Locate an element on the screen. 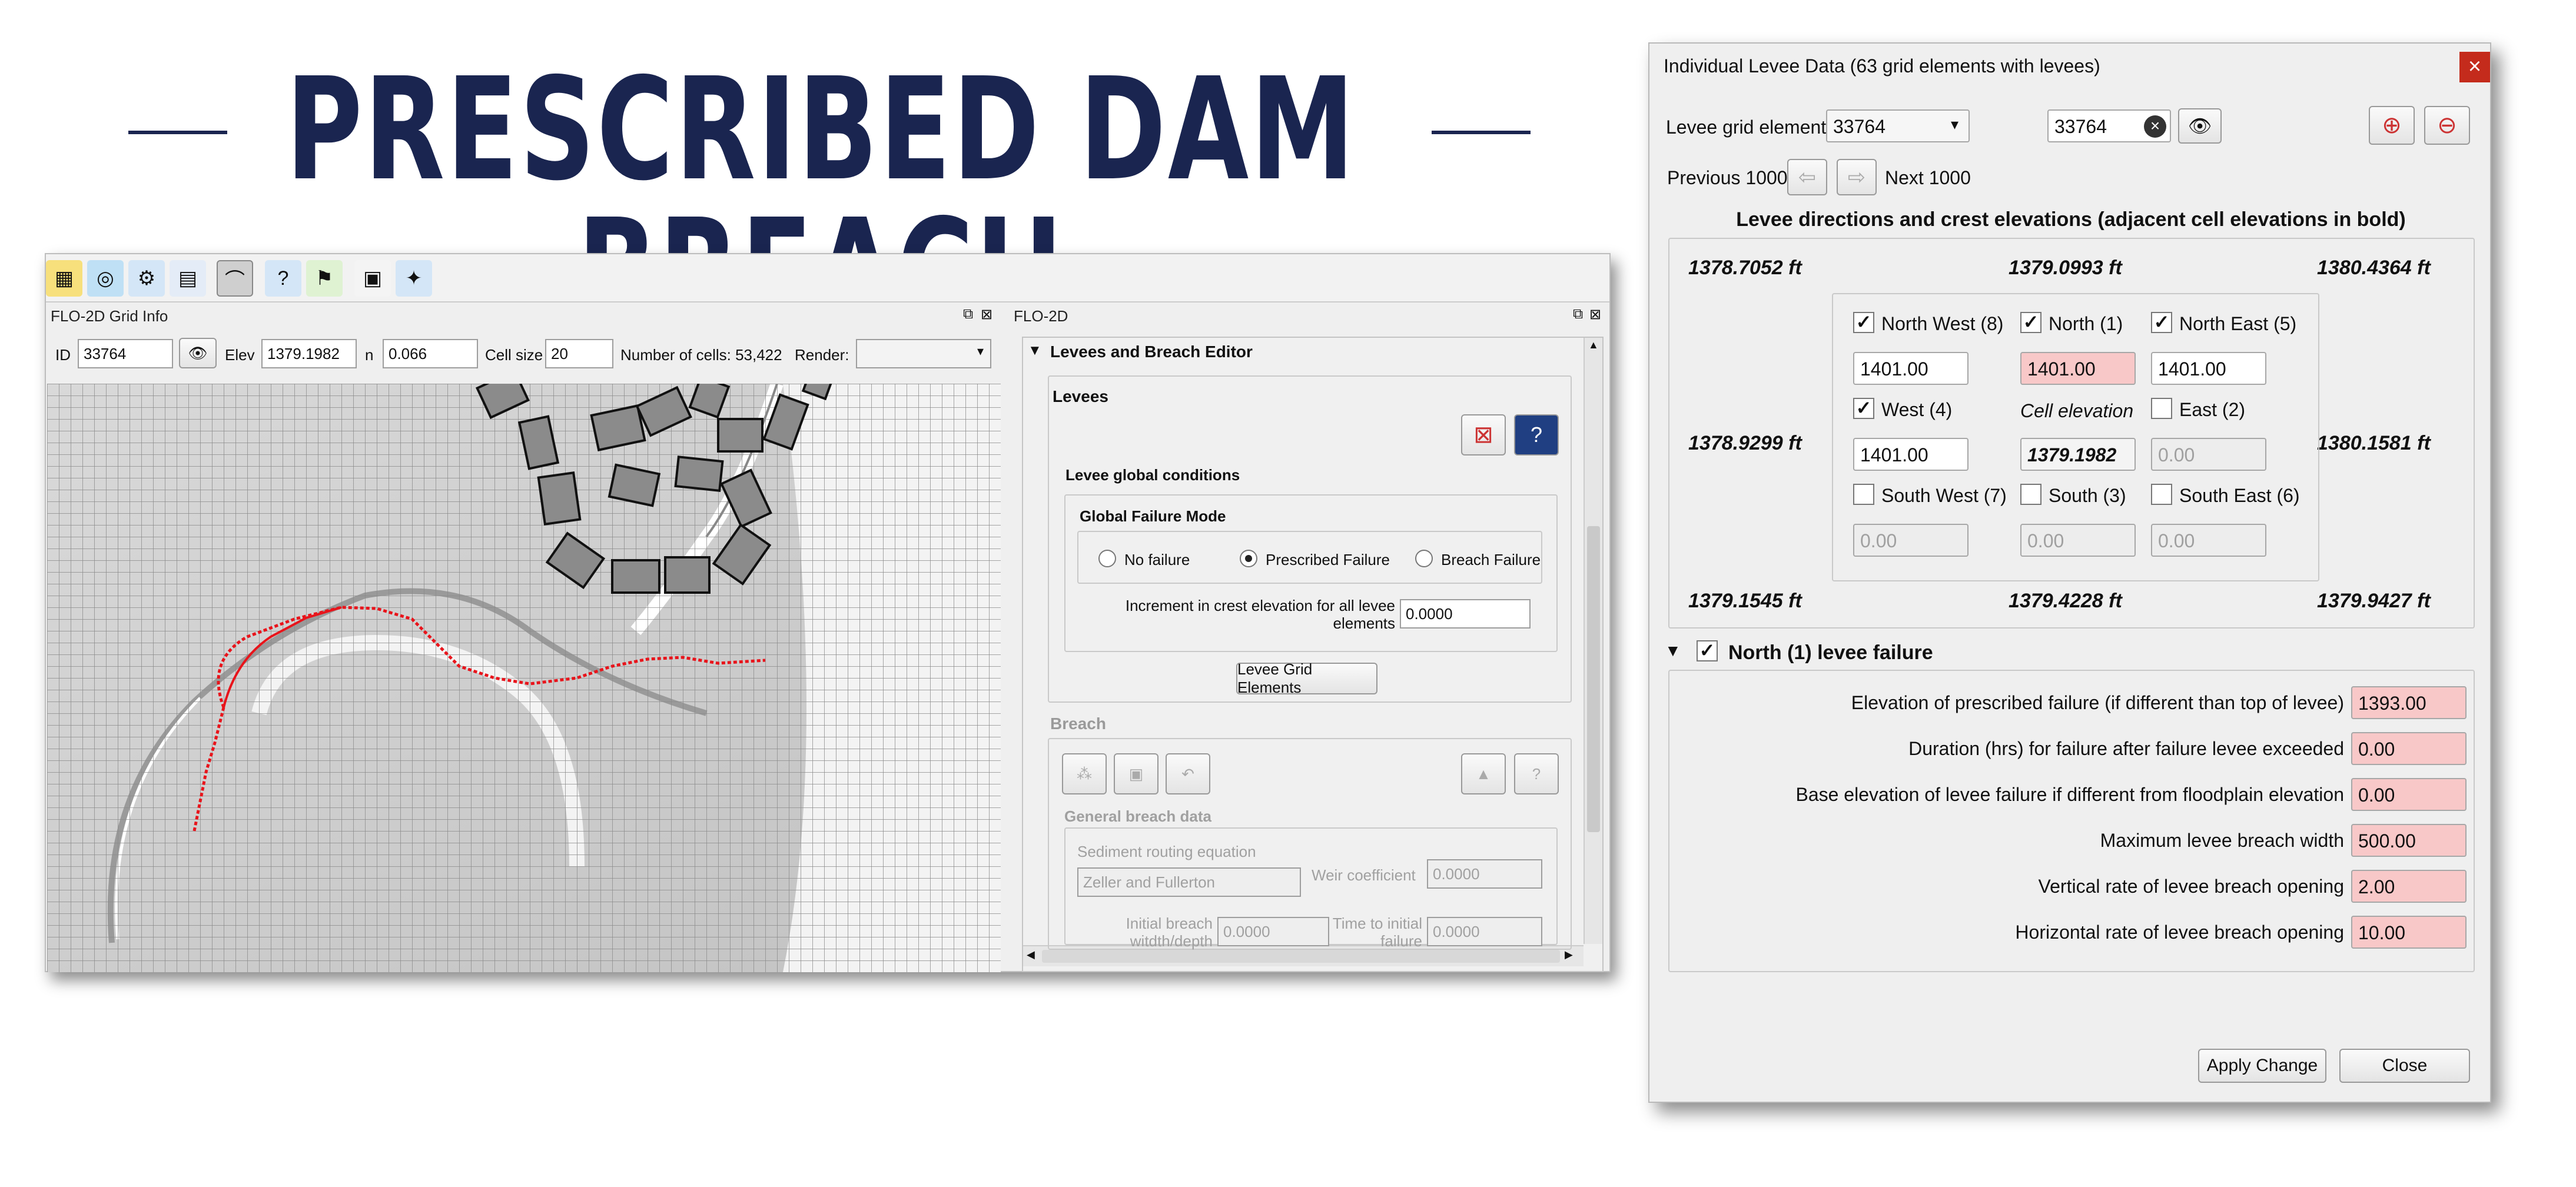  n-value: 1401.00 is located at coordinates (2078, 369).